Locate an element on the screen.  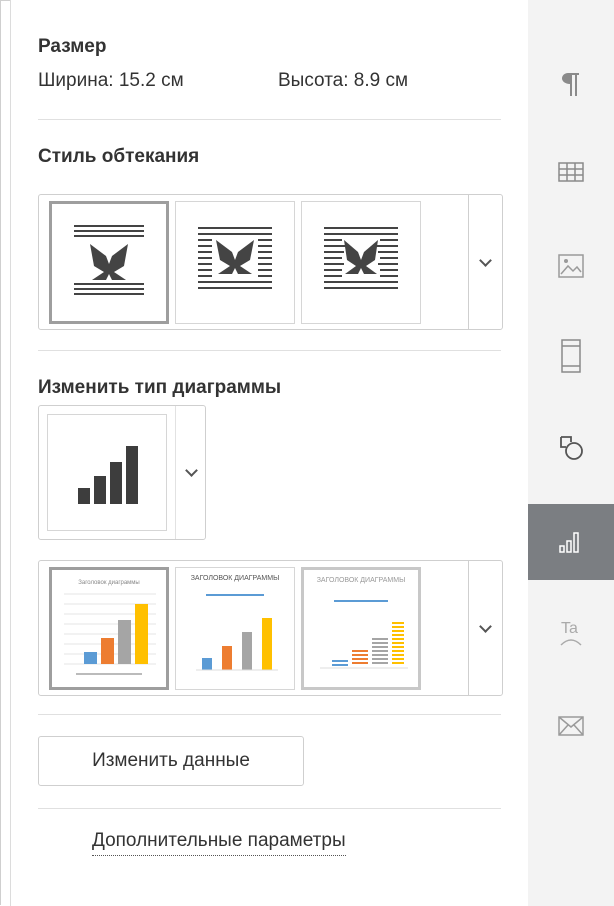
inline-wrap-icon is located at coordinates (109, 260).